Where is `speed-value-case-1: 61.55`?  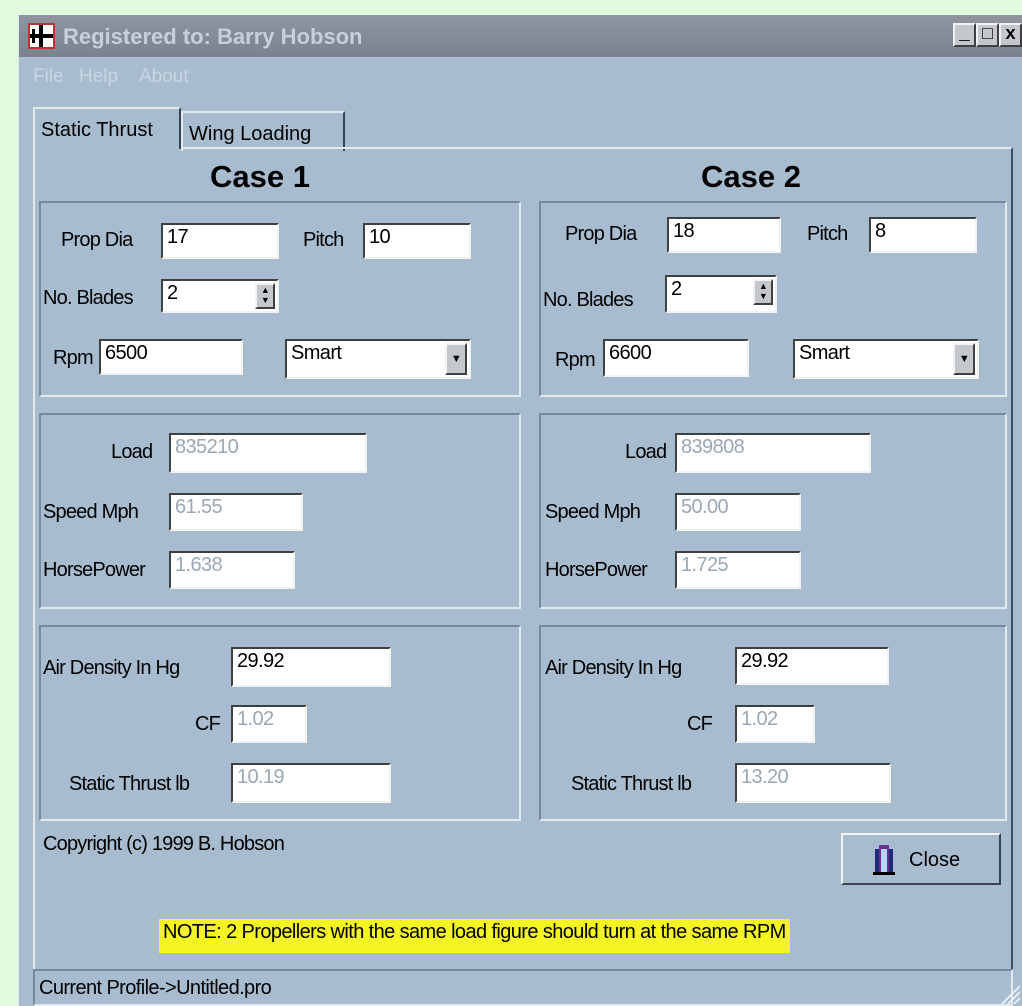 speed-value-case-1: 61.55 is located at coordinates (236, 512).